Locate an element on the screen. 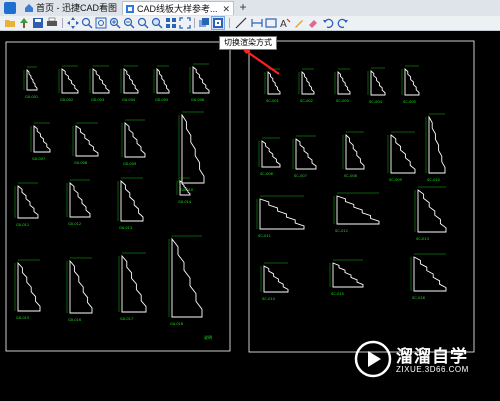 The width and height of the screenshot is (500, 401). profile-label: GX-003 is located at coordinates (97, 100).